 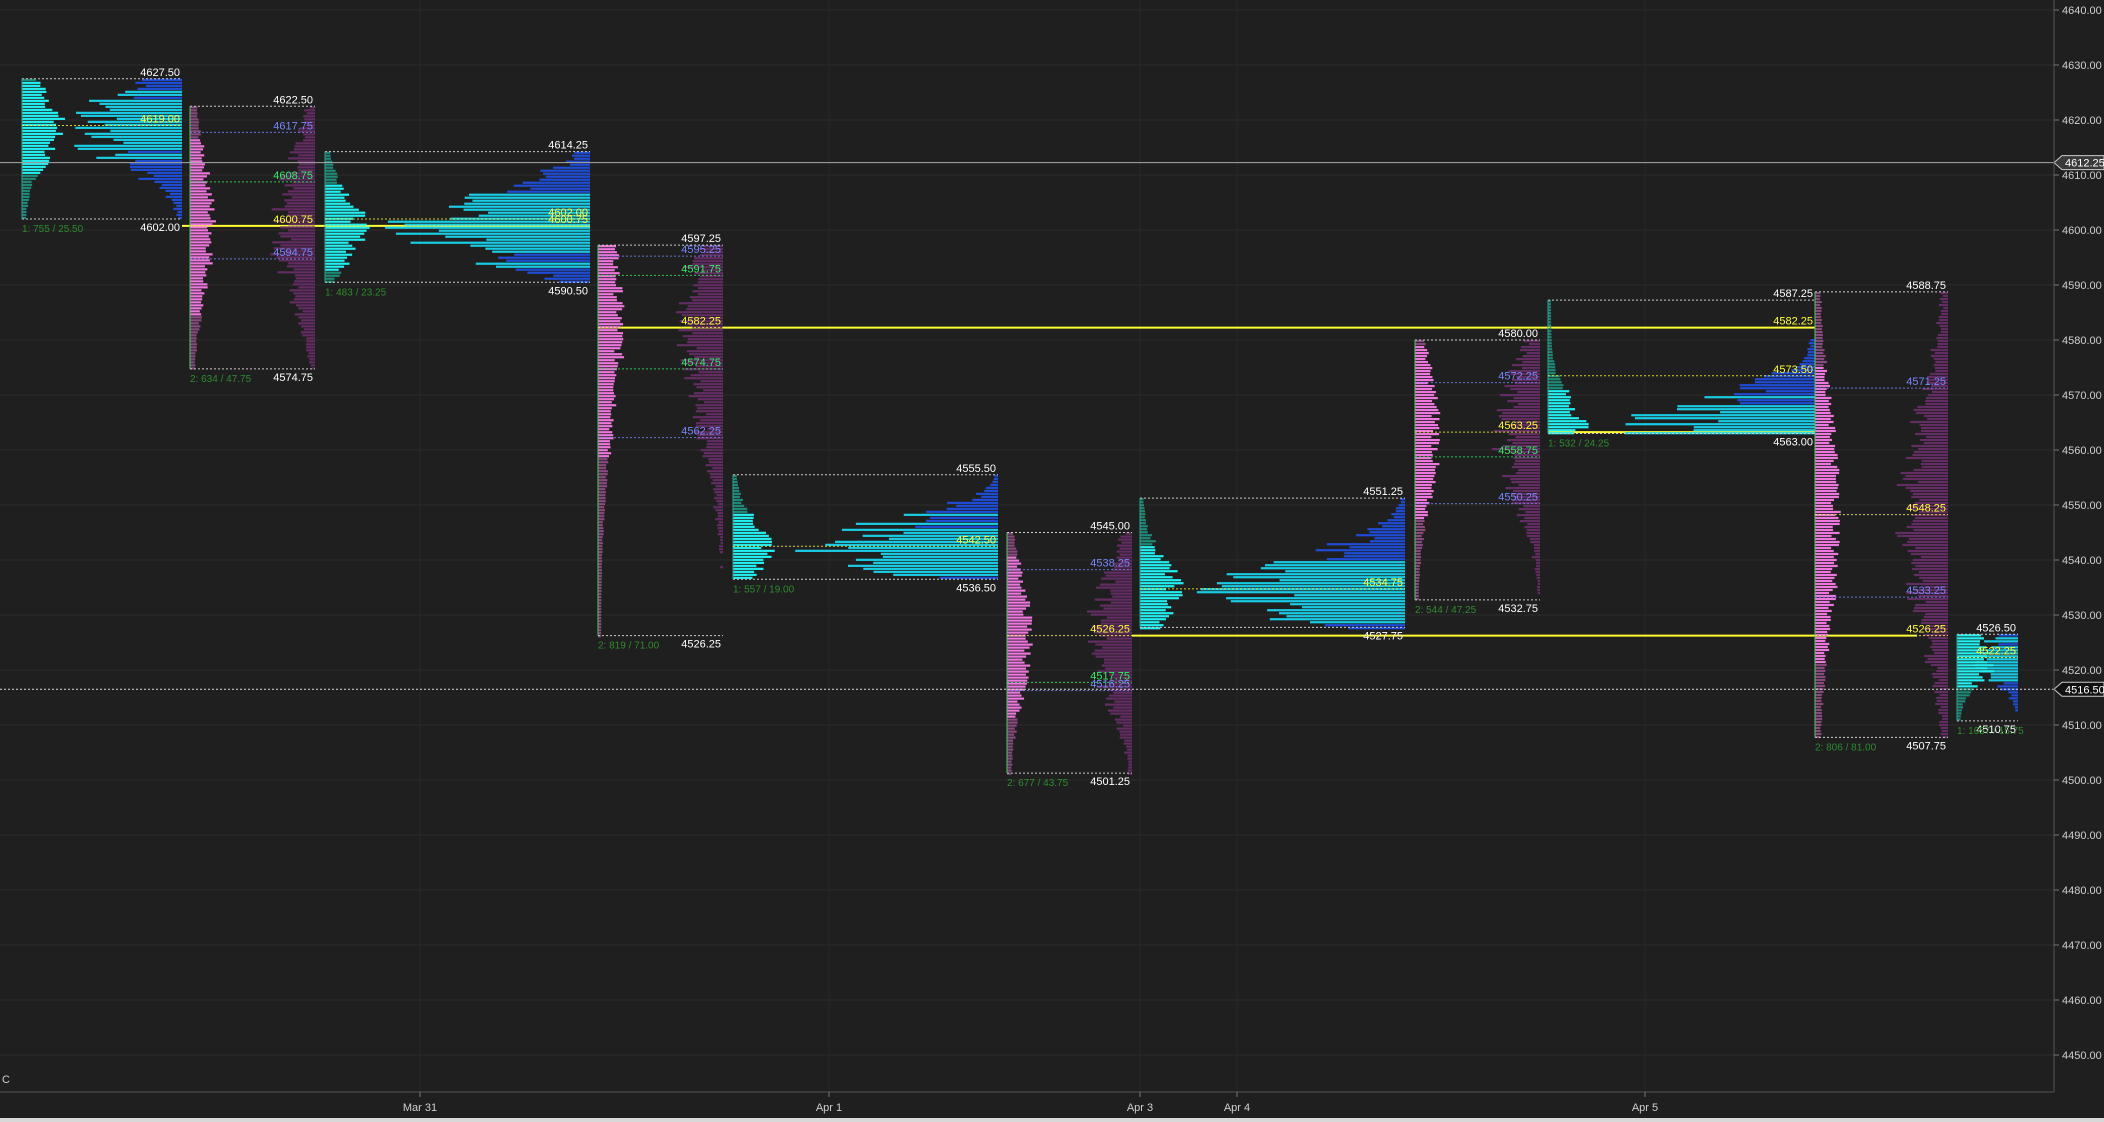 What do you see at coordinates (1518, 498) in the screenshot?
I see `level-label: 4550.25` at bounding box center [1518, 498].